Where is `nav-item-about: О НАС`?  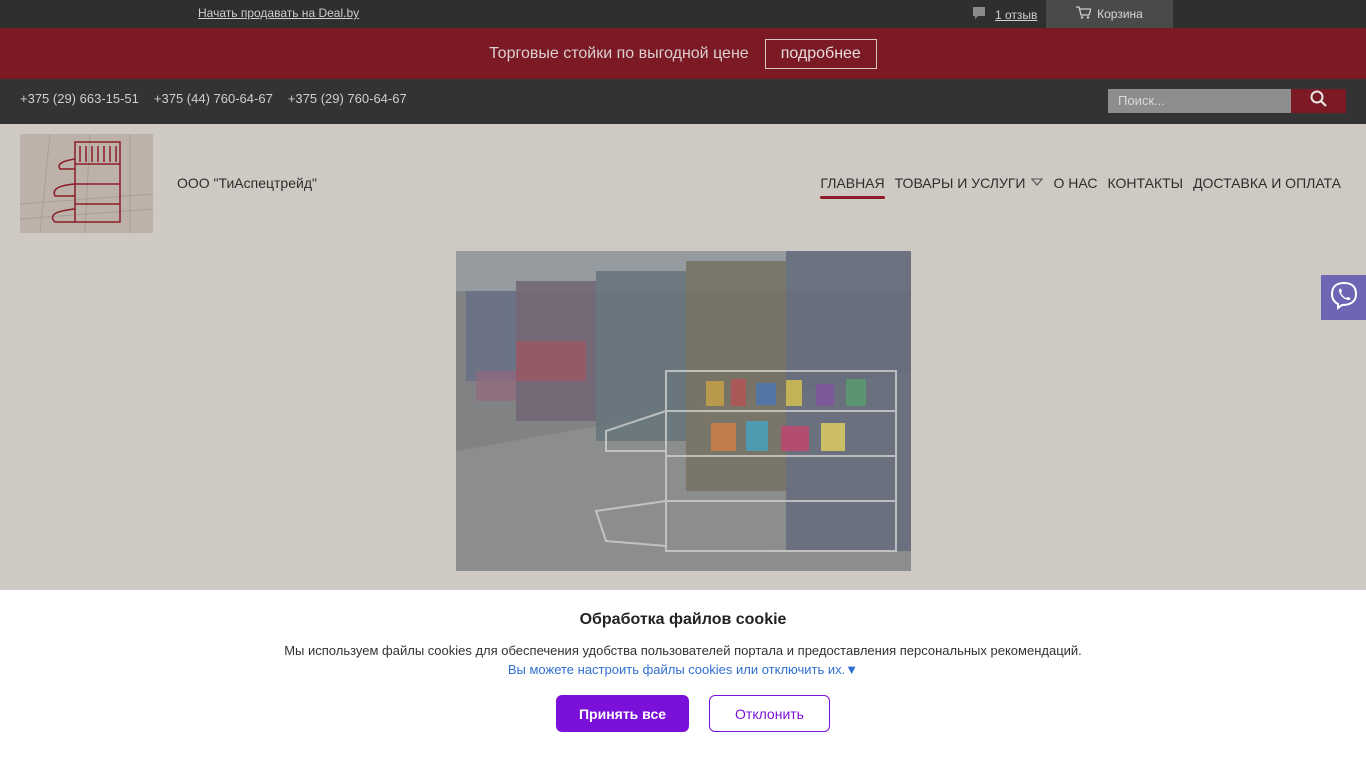 nav-item-about: О НАС is located at coordinates (1076, 183).